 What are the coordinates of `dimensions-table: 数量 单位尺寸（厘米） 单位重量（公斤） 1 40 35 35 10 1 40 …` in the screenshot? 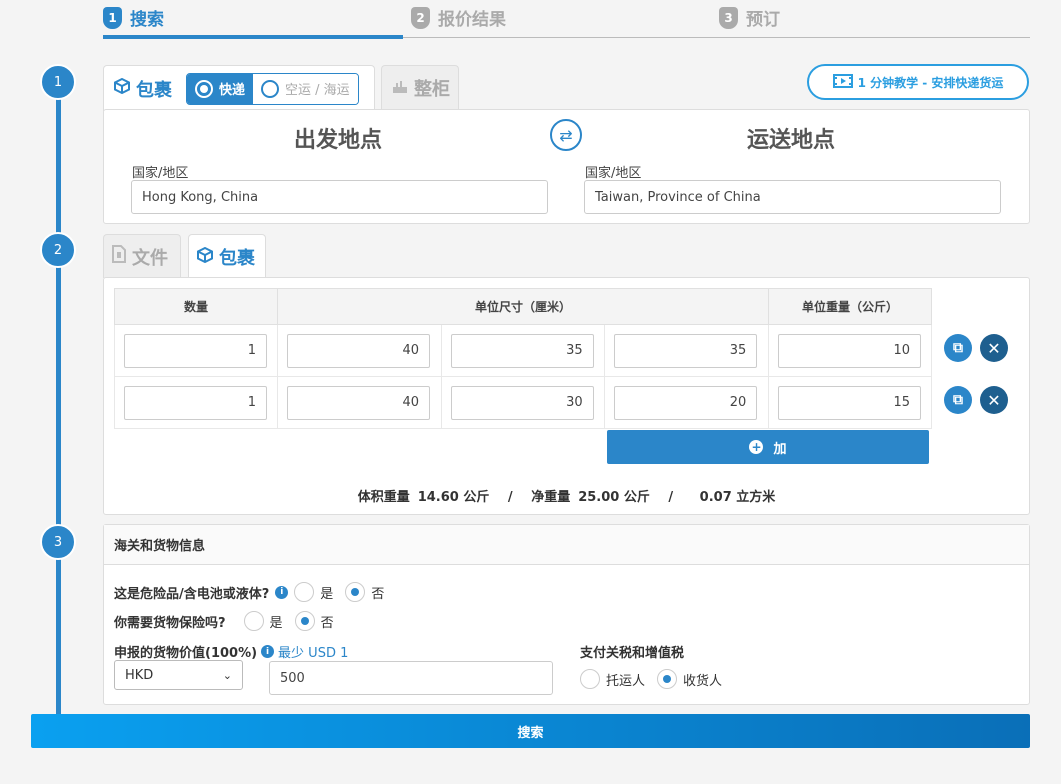 It's located at (523, 358).